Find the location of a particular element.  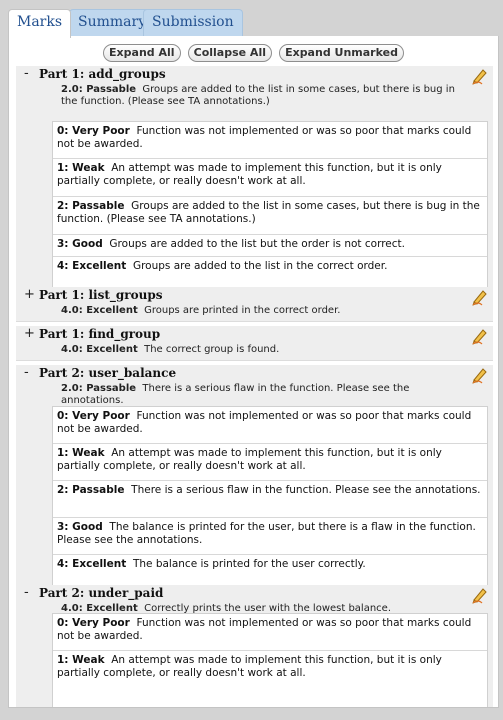

criterion-header: - Part 2: under_paid is located at coordinates (254, 594).